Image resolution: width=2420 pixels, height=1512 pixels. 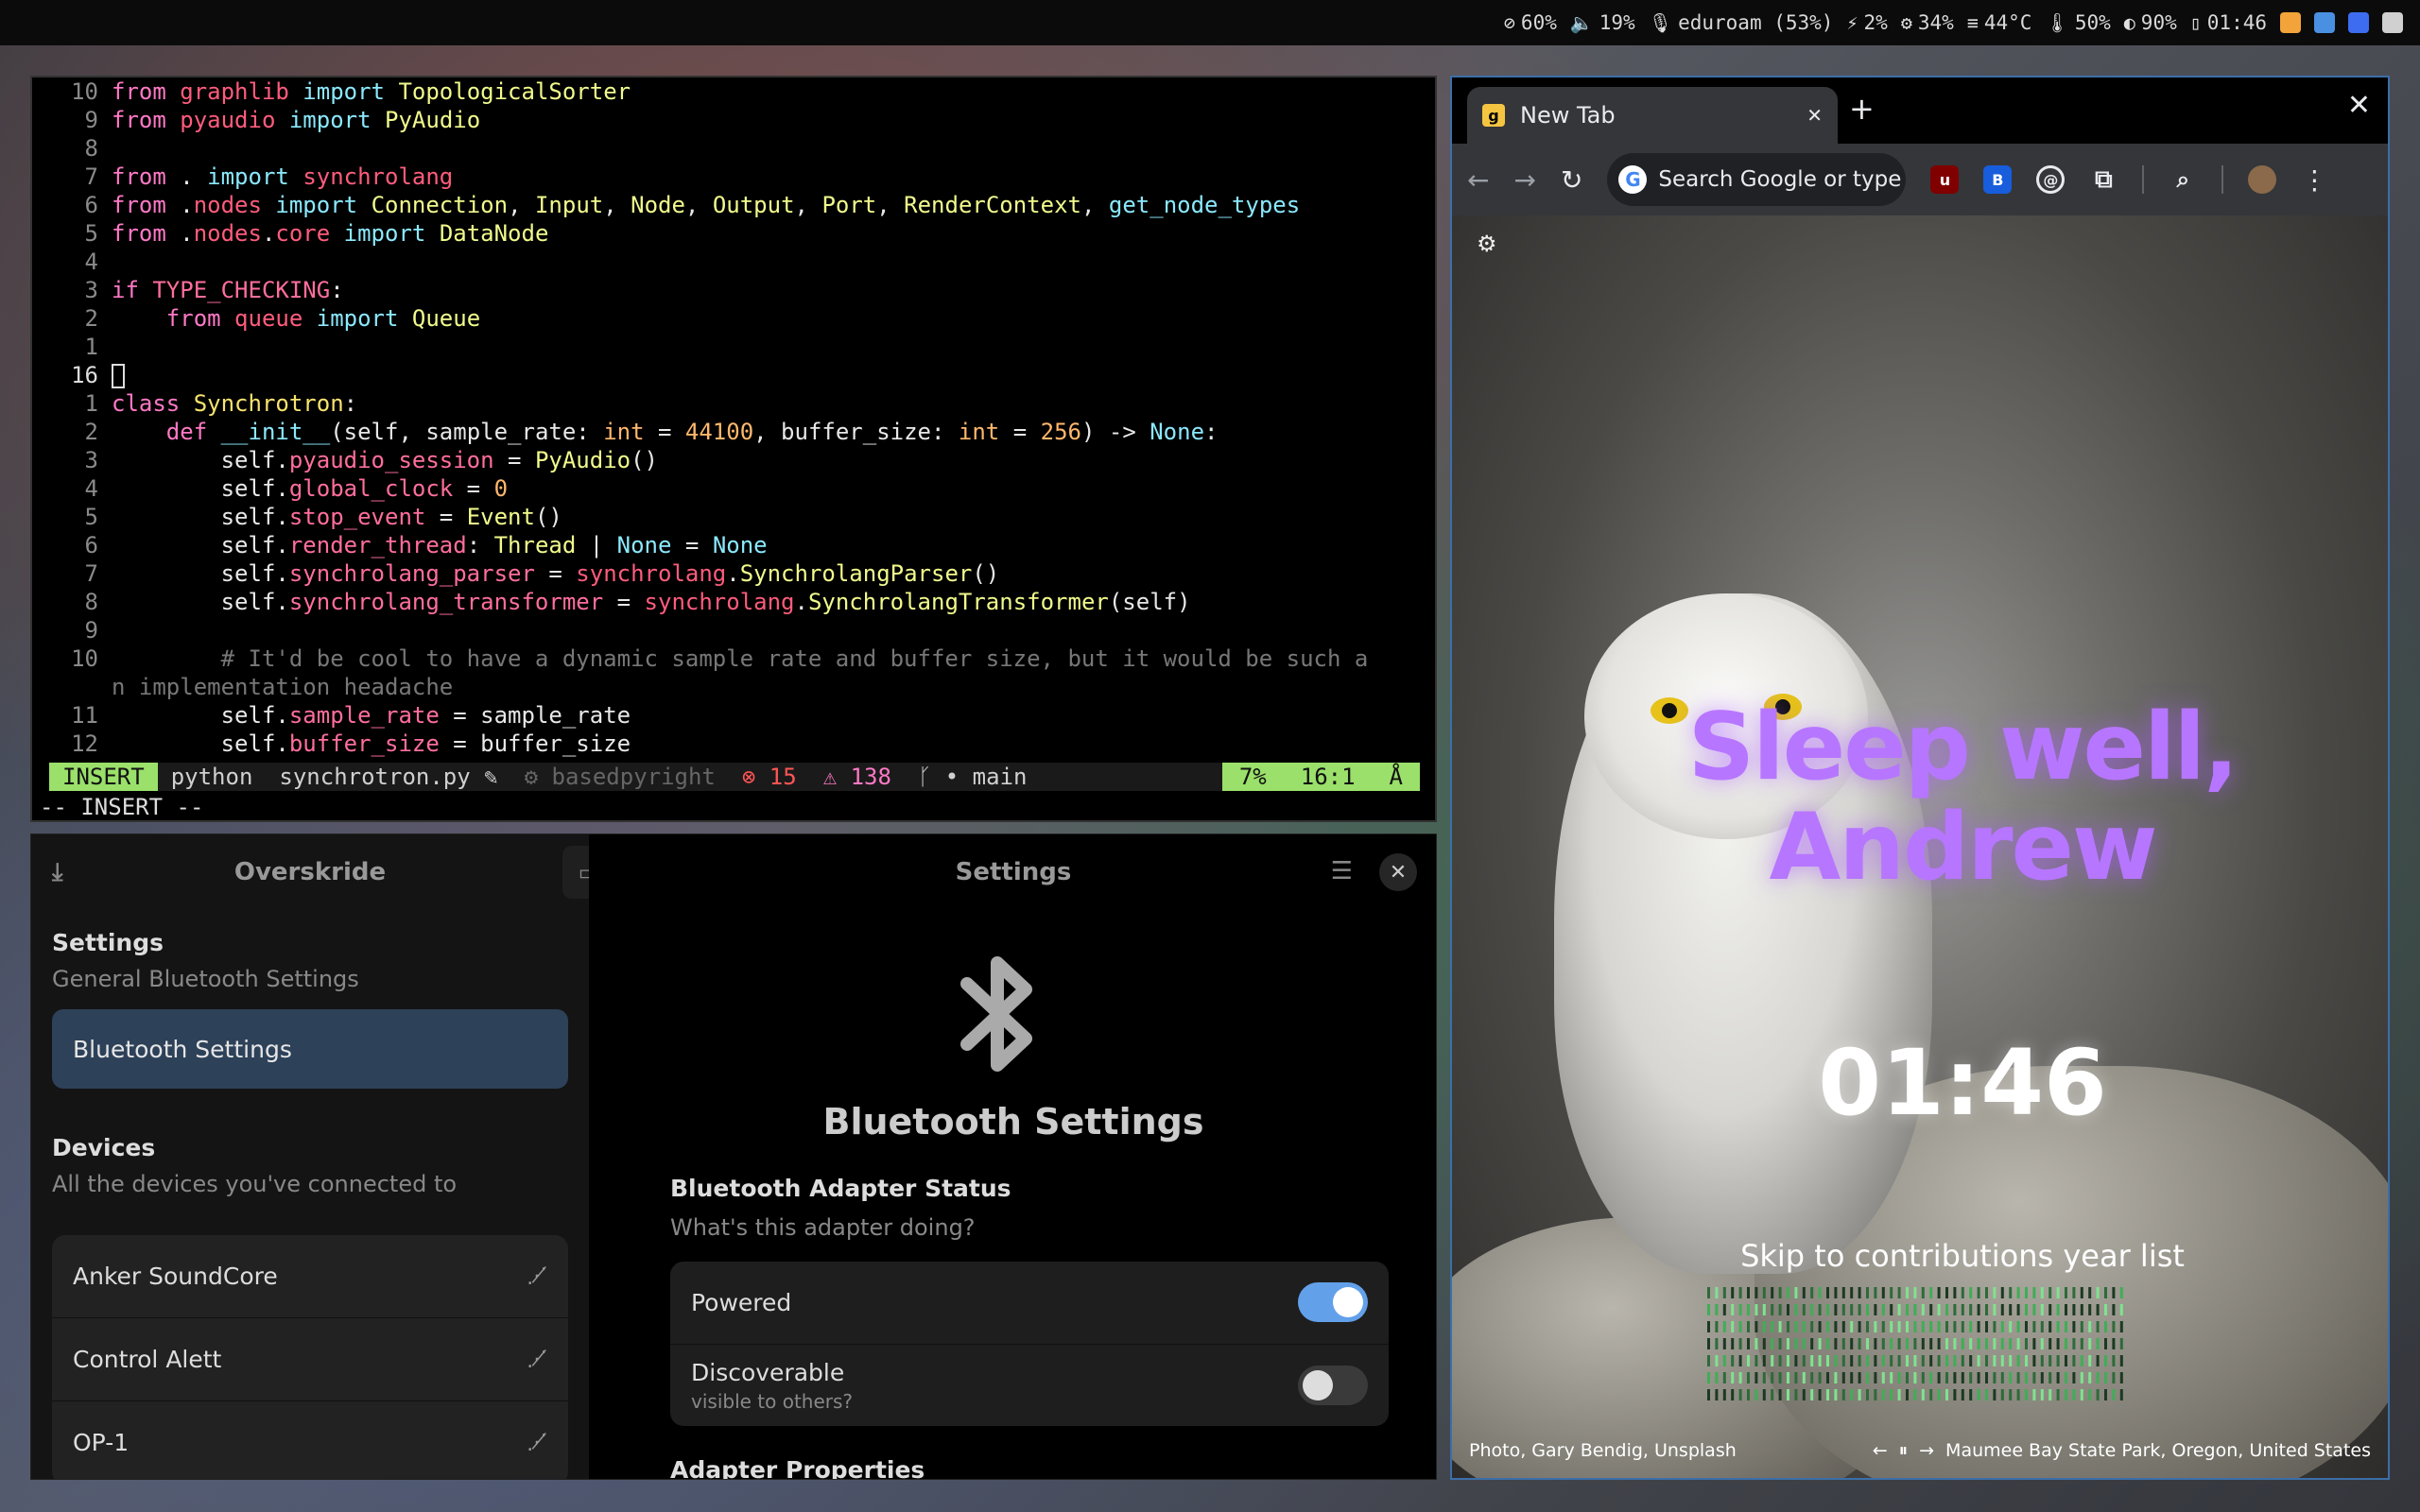 What do you see at coordinates (1998, 179) in the screenshot?
I see `bitwarden-extension-icon: B` at bounding box center [1998, 179].